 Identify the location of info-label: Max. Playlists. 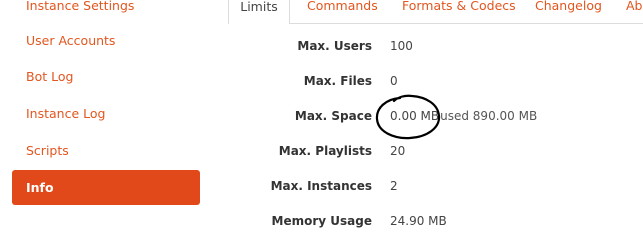
(325, 151).